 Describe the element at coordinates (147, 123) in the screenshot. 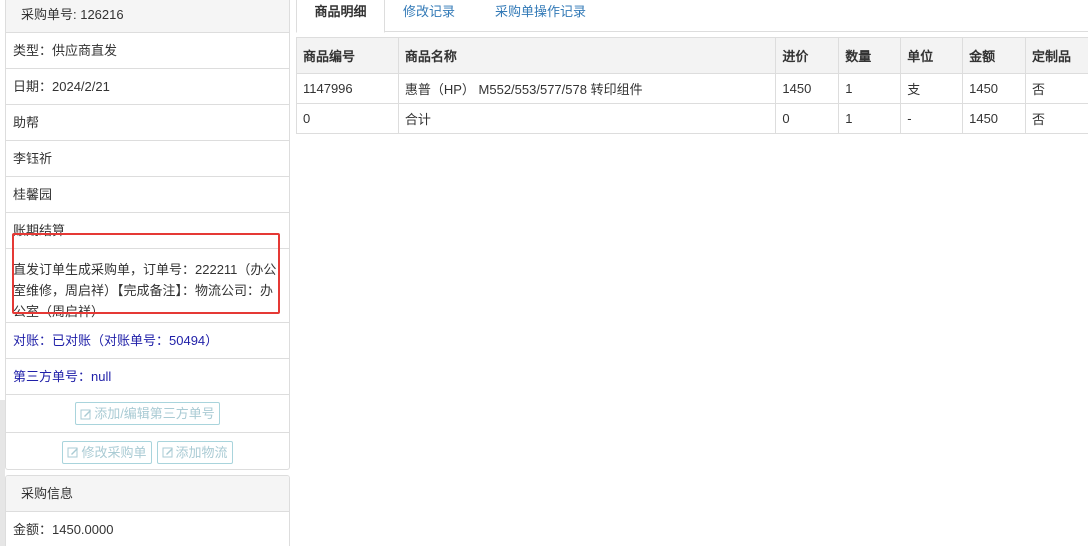

I see `info-row-3: 助帮` at that location.